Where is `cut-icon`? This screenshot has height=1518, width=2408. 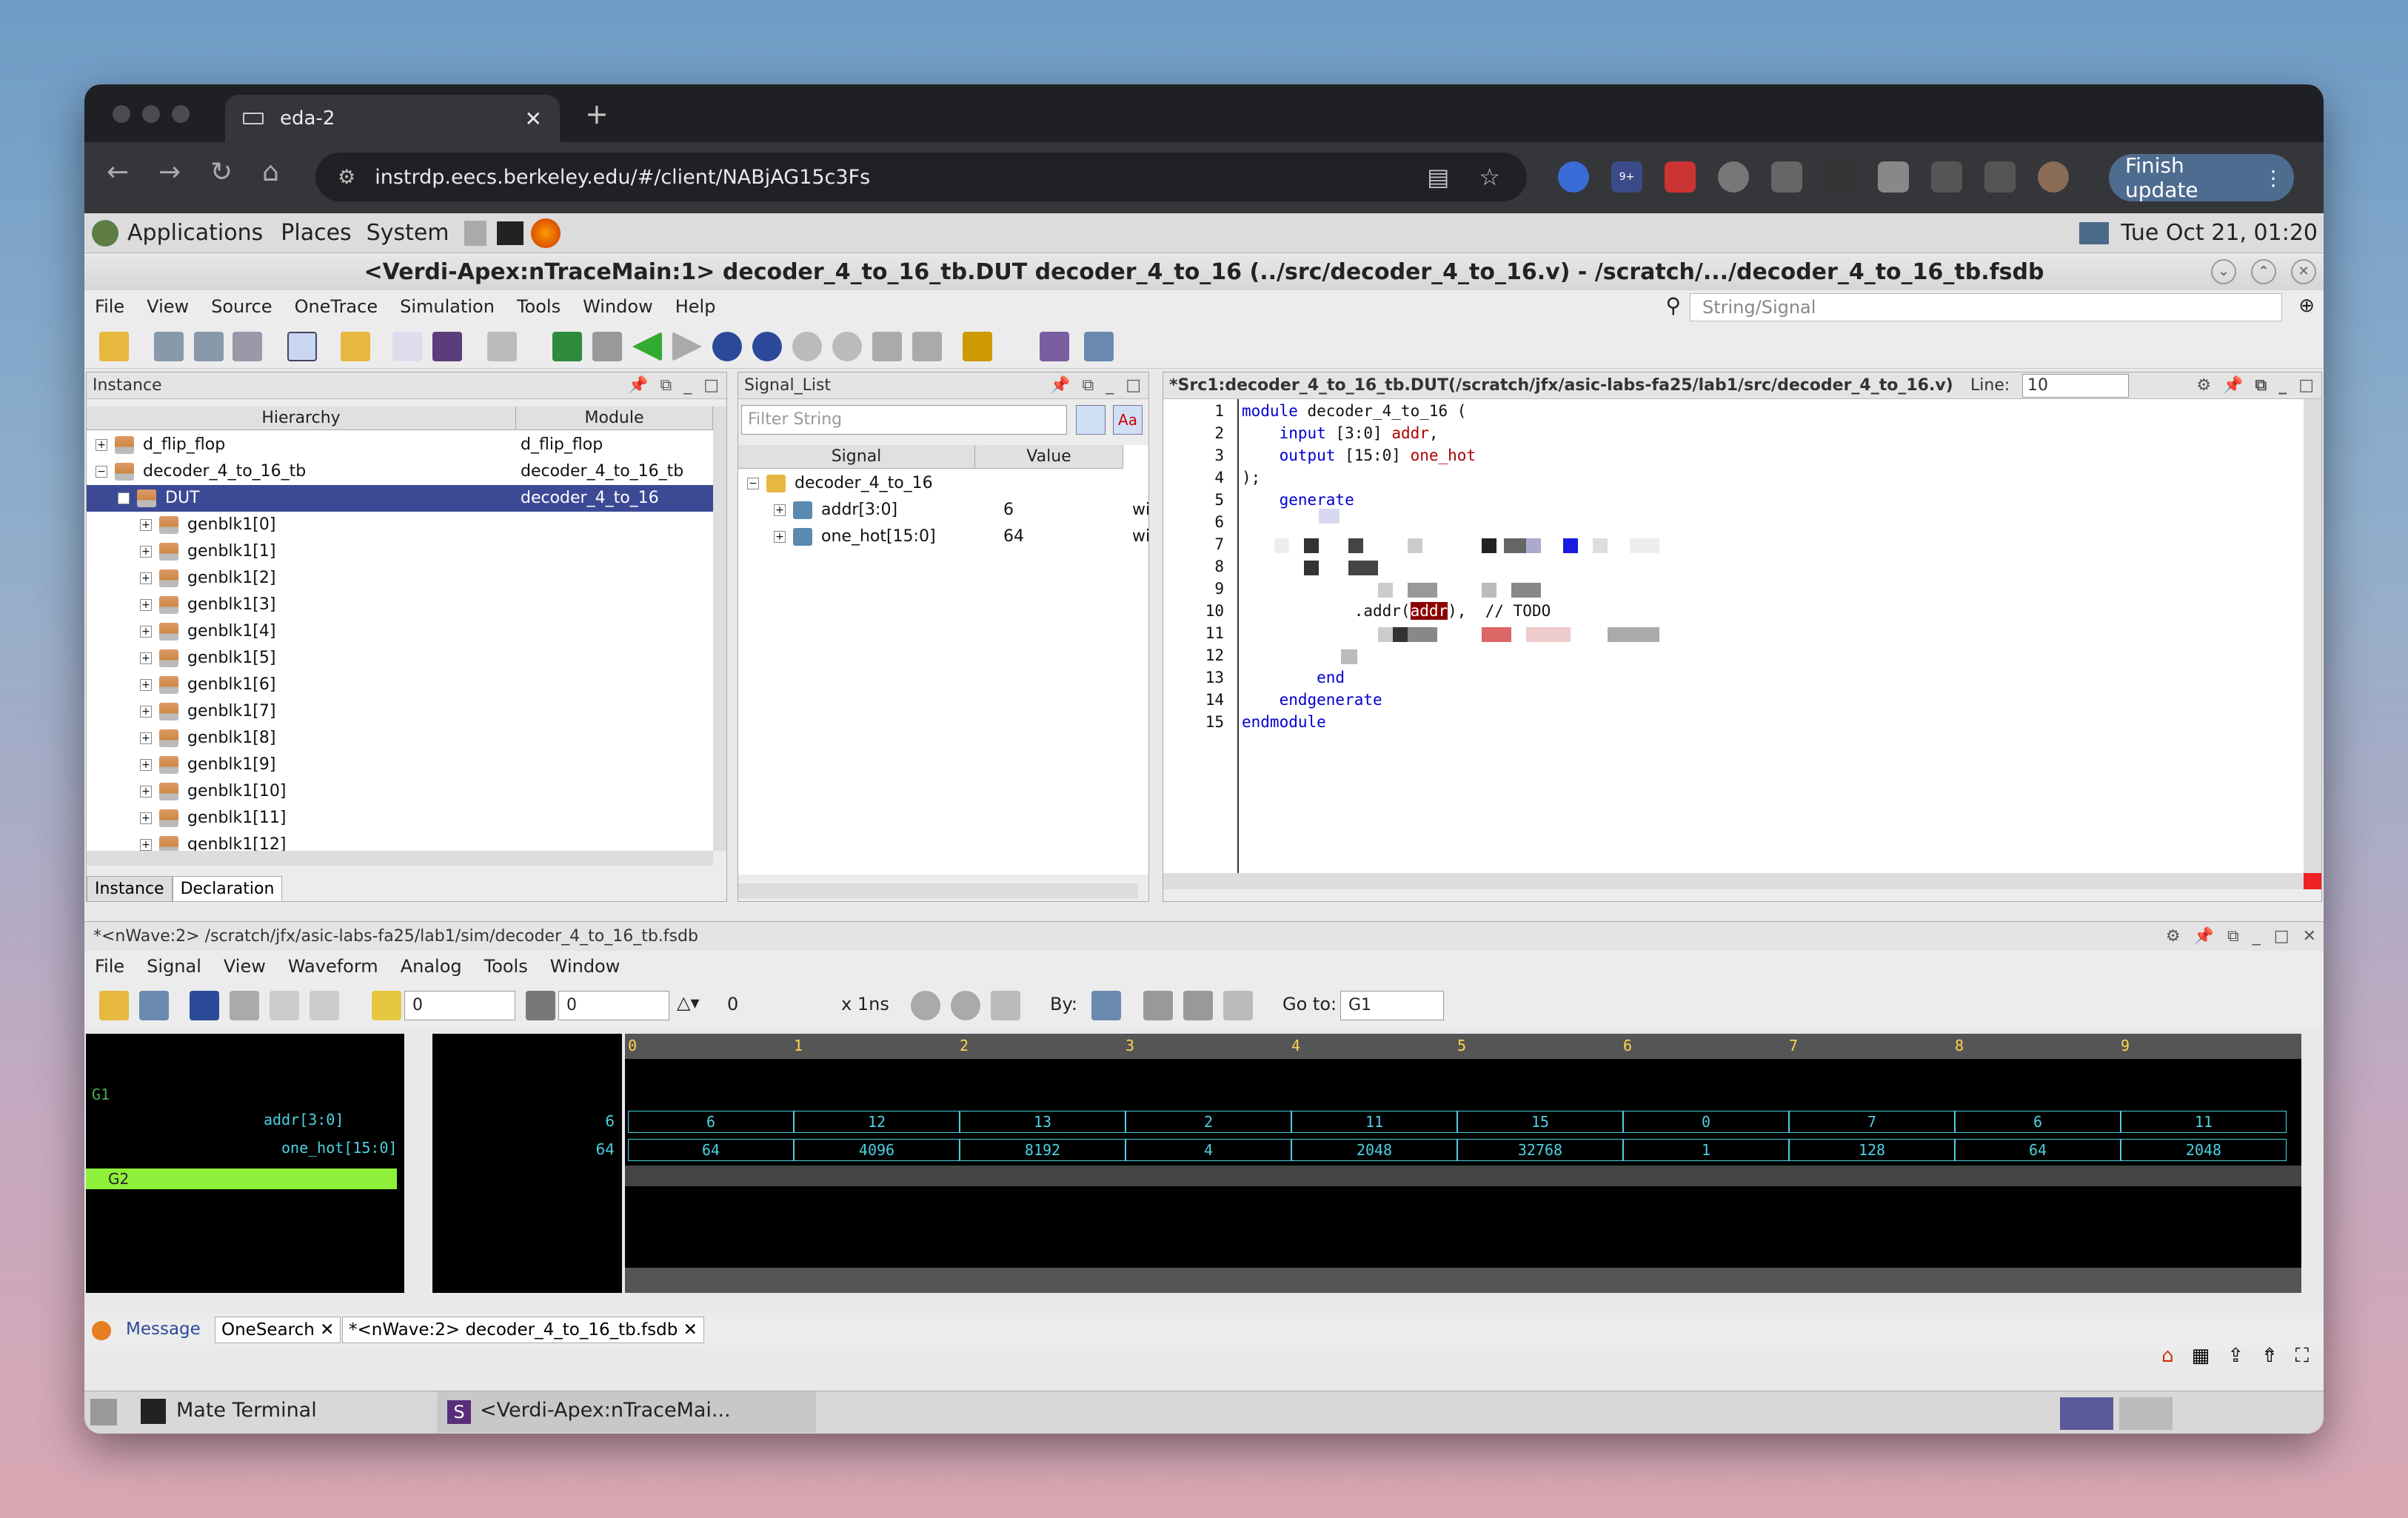
cut-icon is located at coordinates (244, 1005).